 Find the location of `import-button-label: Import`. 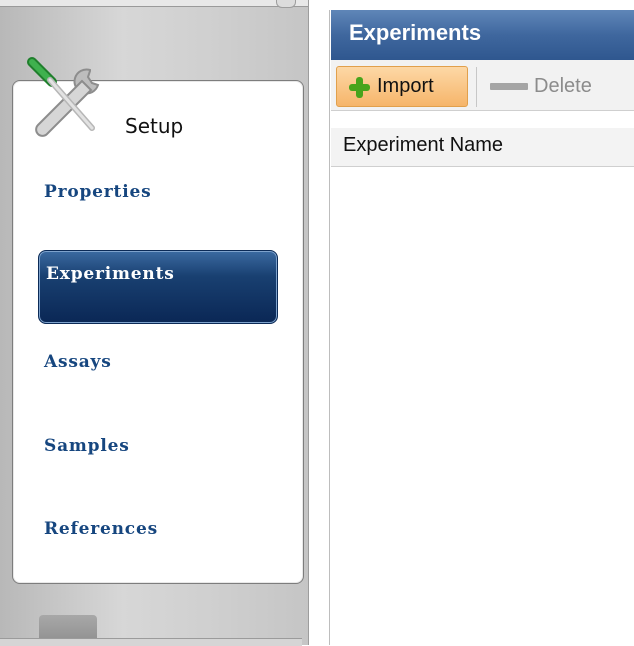

import-button-label: Import is located at coordinates (405, 86).